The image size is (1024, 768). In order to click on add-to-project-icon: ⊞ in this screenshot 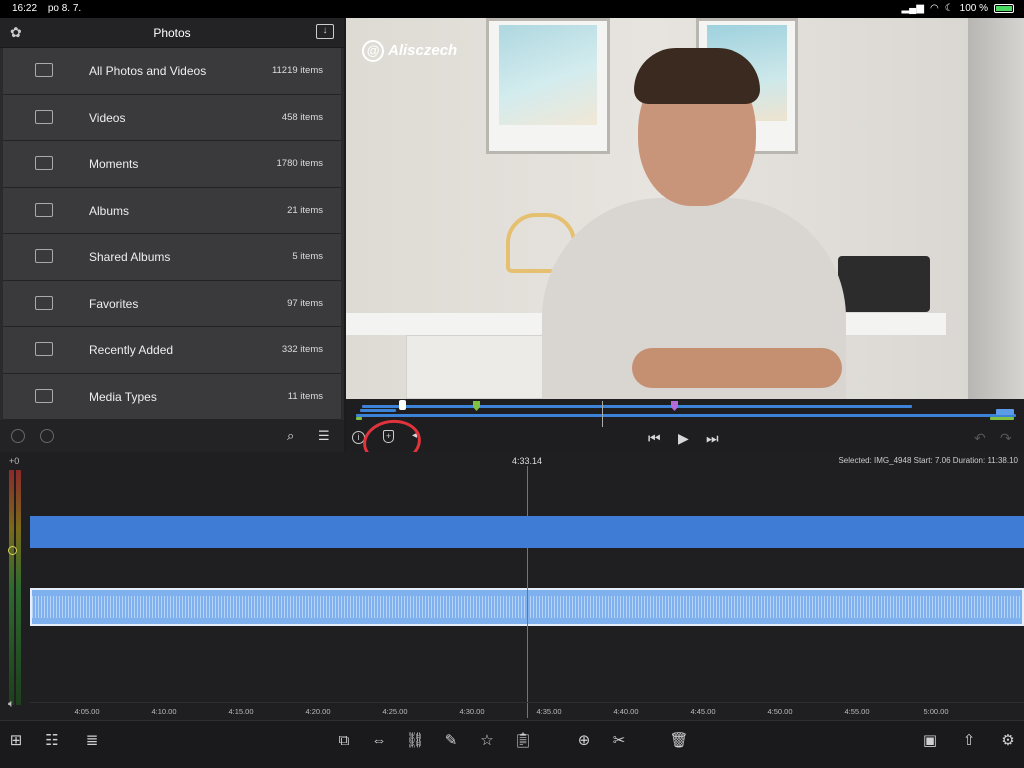, I will do `click(16, 741)`.